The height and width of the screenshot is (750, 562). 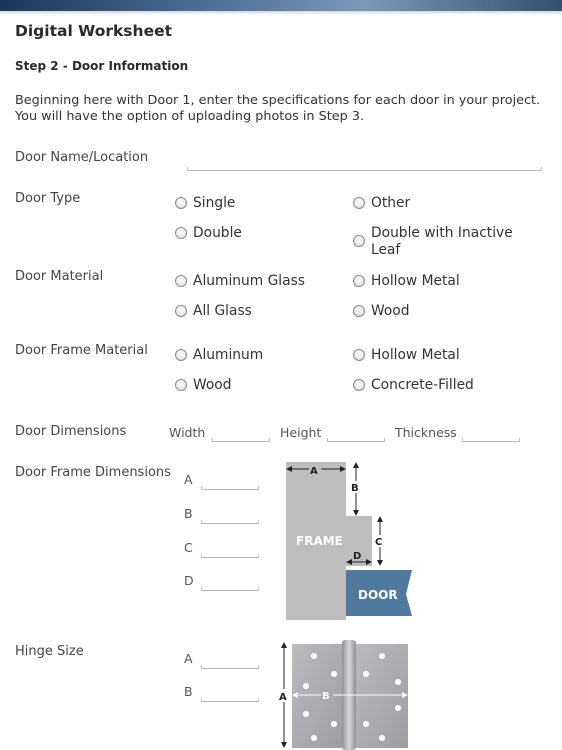 I want to click on door-type-double-radio, so click(x=181, y=233).